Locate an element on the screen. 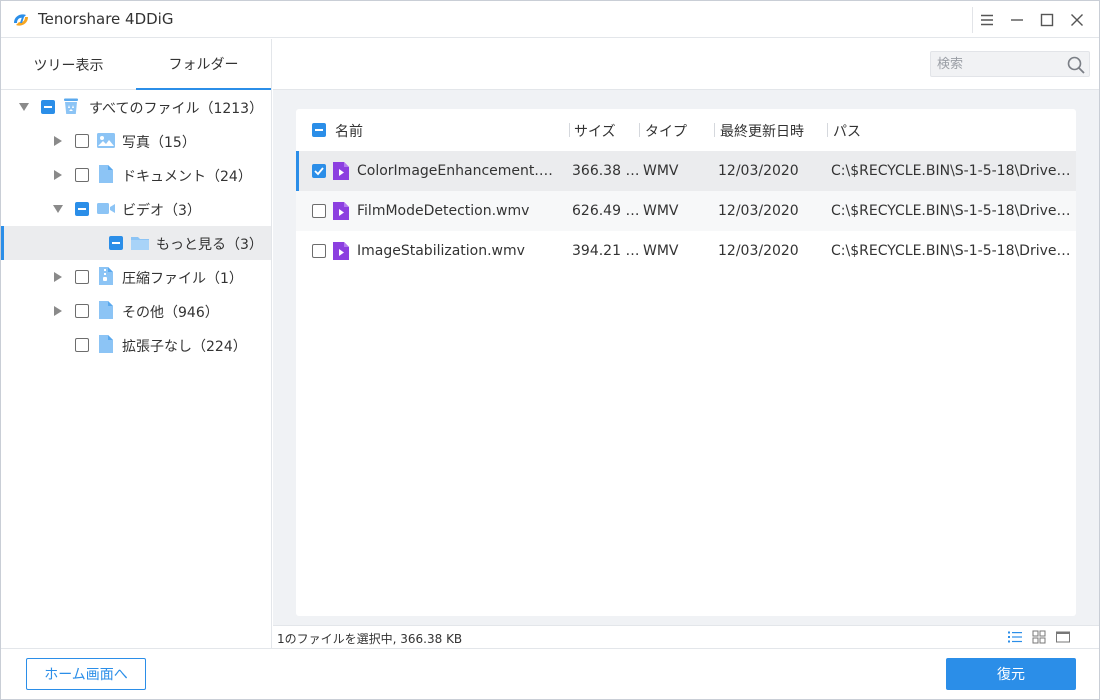  tree-item-all-files: すべてのファイル（1213） is located at coordinates (136, 107).